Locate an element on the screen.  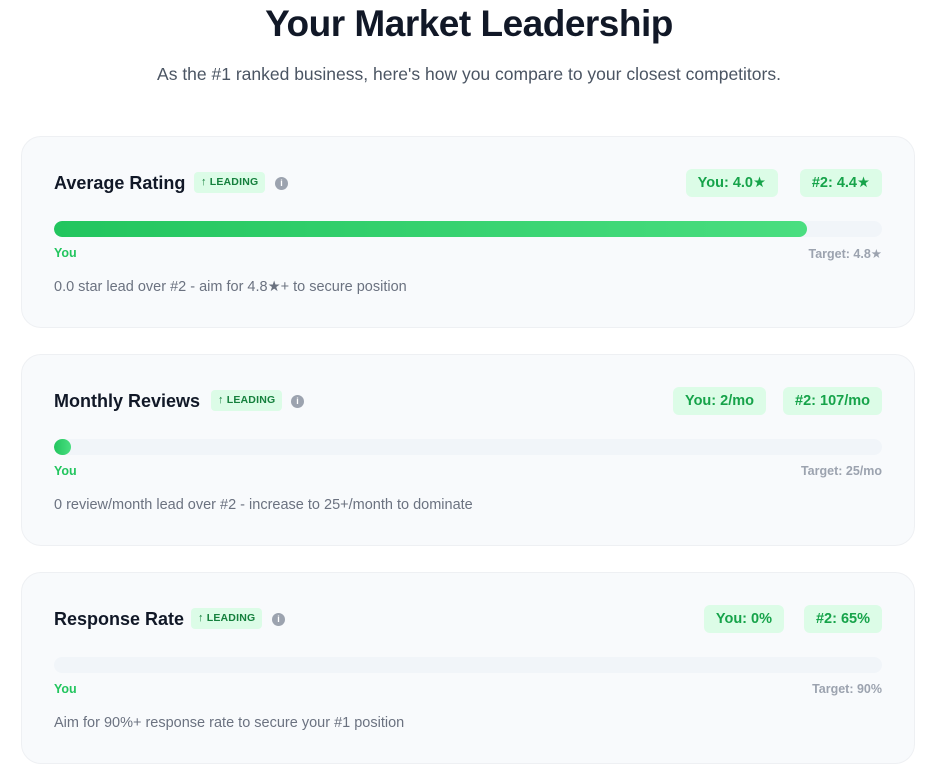
target-label: Target: 4.8★ is located at coordinates (845, 254).